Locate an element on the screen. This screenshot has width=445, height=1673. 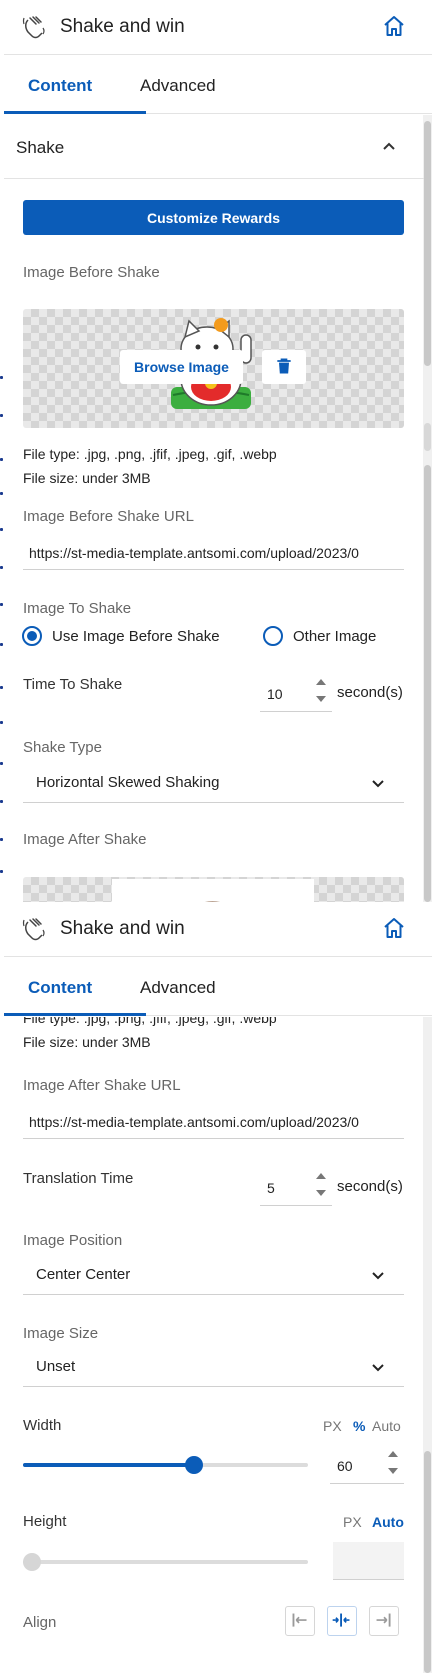
image-position-label: Image Position is located at coordinates (73, 1240).